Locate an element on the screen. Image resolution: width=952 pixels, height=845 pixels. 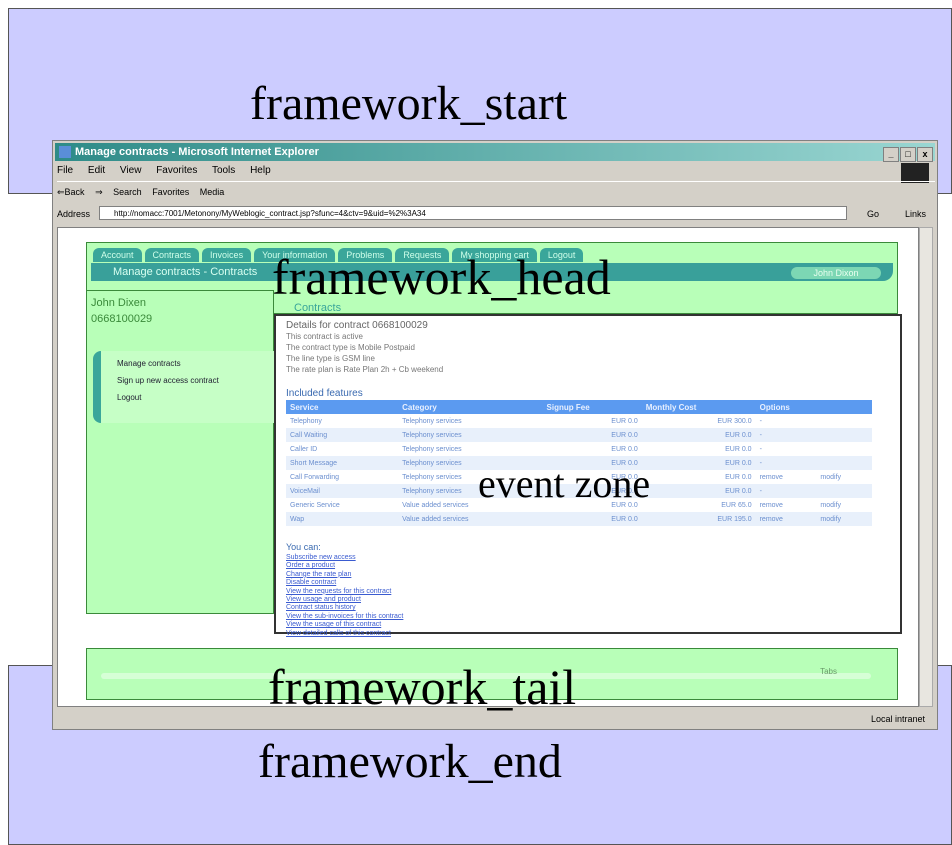
tail-text: Tabs is located at coordinates (828, 671).